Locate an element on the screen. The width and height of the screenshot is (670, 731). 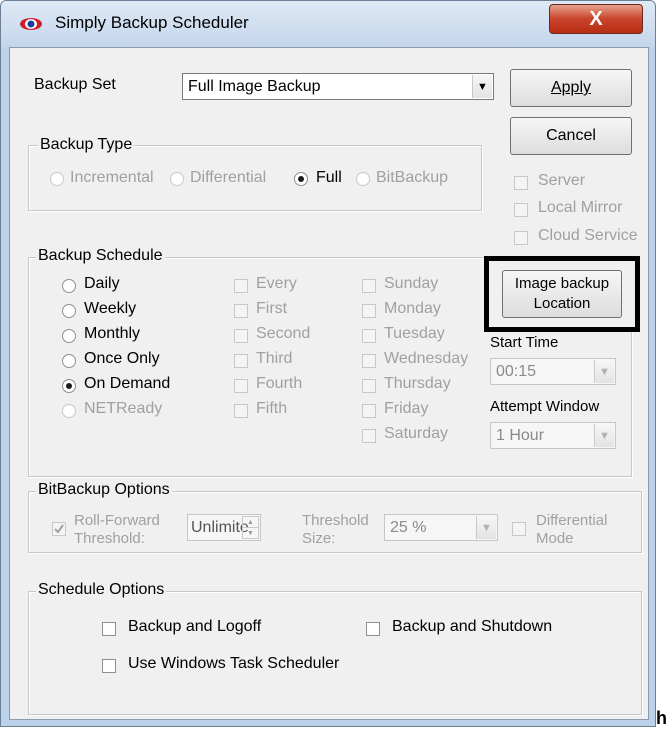
image-backup-location-inner: Image backup Location is located at coordinates (562, 294).